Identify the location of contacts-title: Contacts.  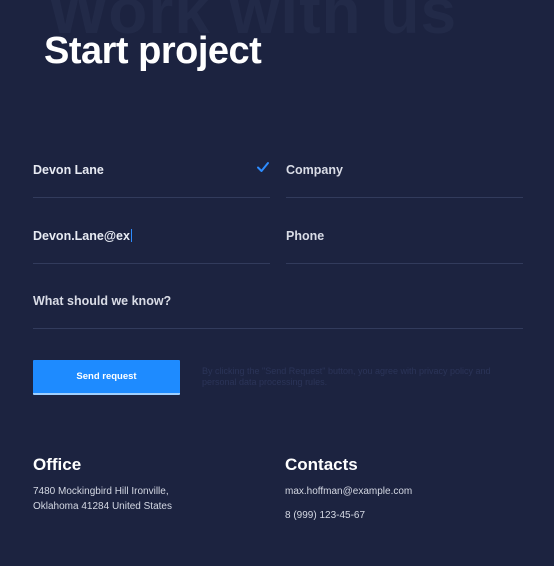
(321, 464).